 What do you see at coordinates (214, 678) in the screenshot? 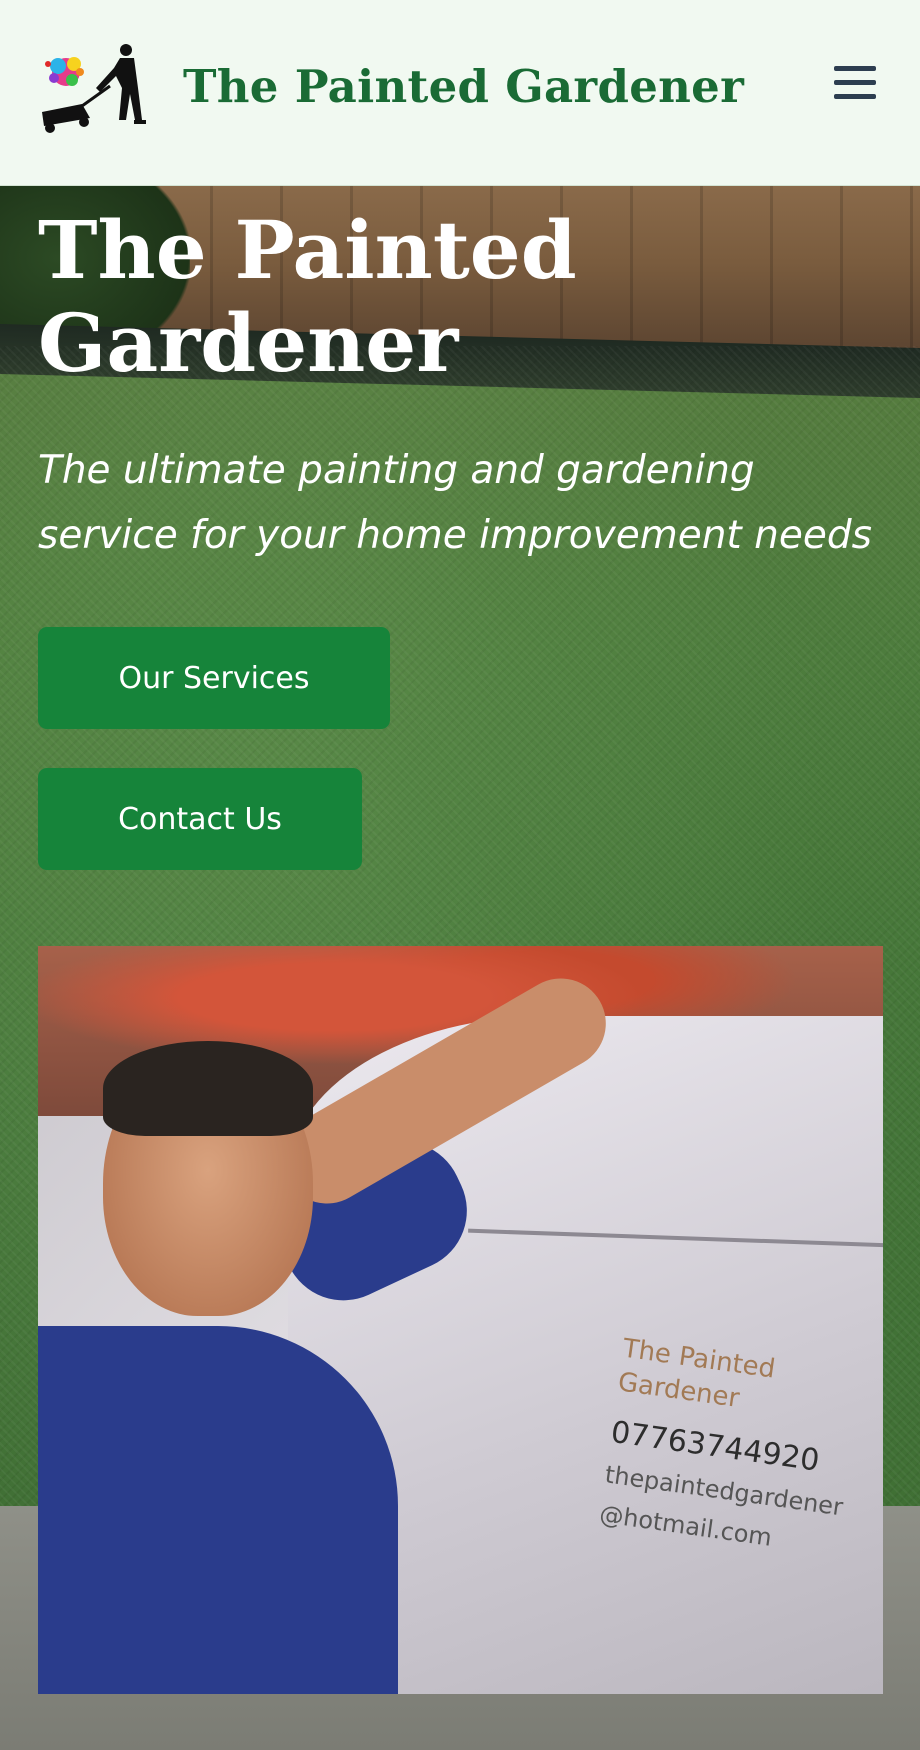
I see `our-services-button: Our Services` at bounding box center [214, 678].